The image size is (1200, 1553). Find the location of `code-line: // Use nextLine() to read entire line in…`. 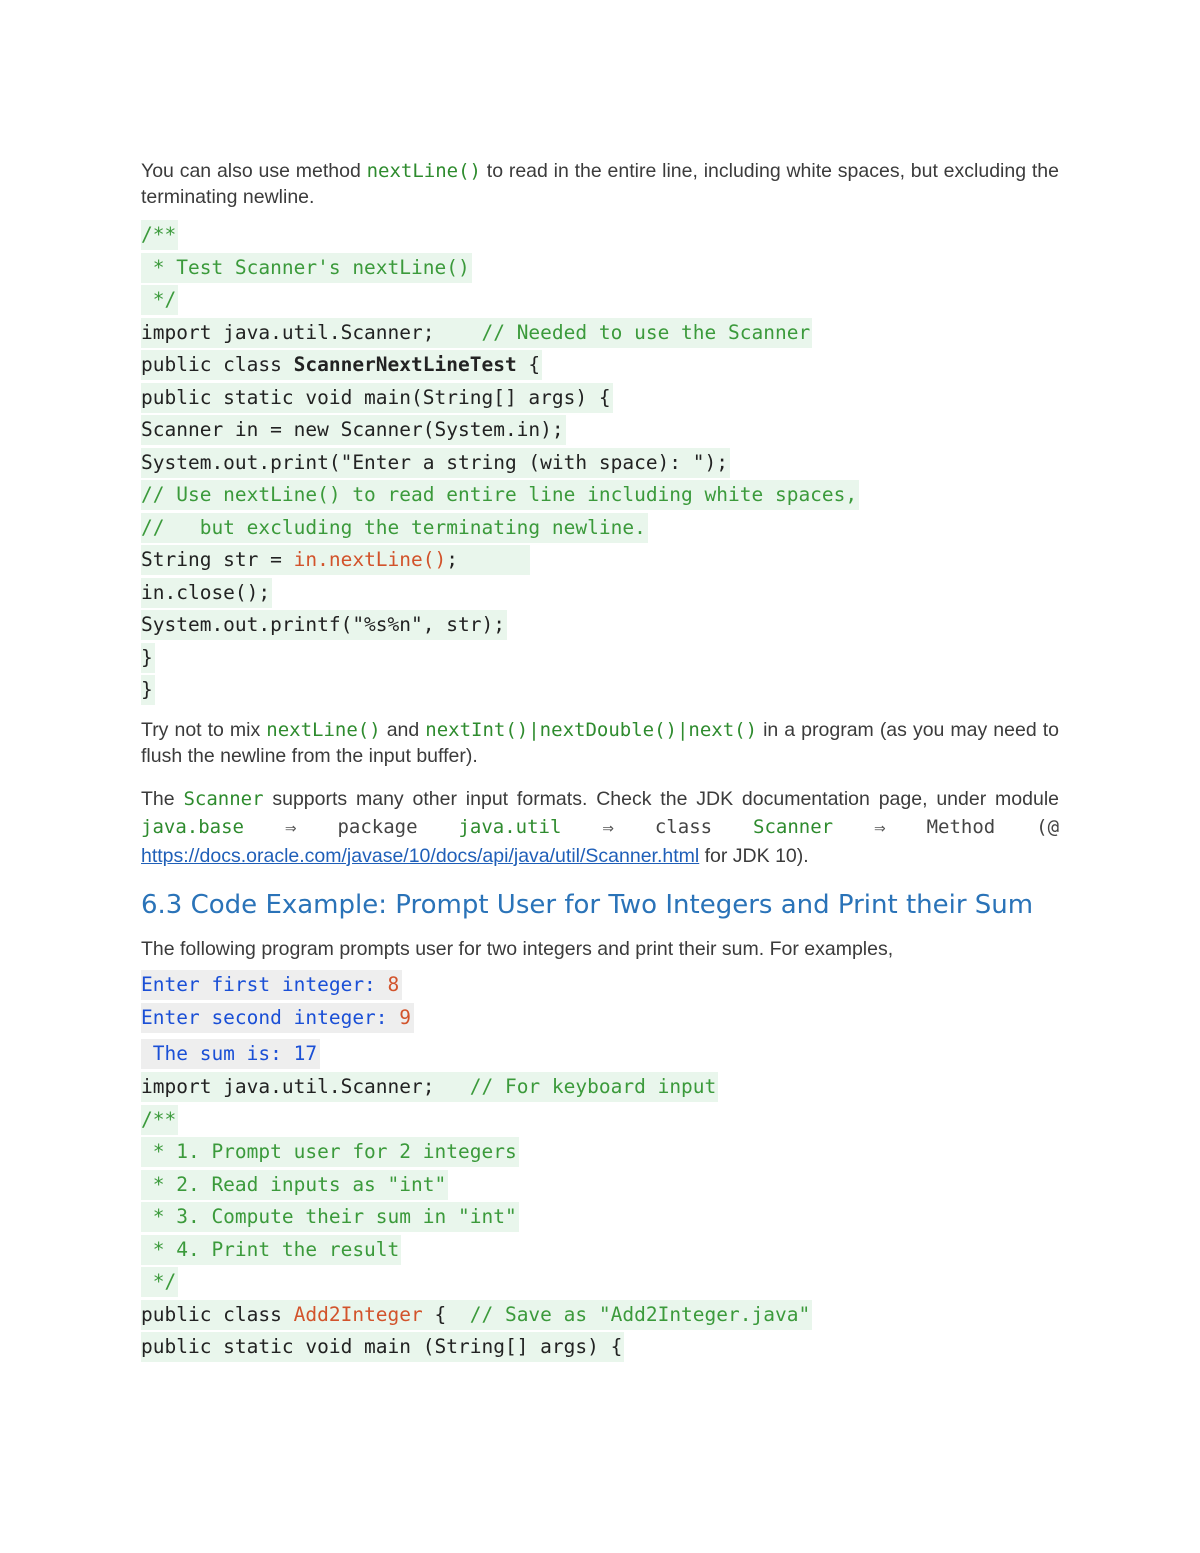

code-line: // Use nextLine() to read entire line in… is located at coordinates (500, 495).